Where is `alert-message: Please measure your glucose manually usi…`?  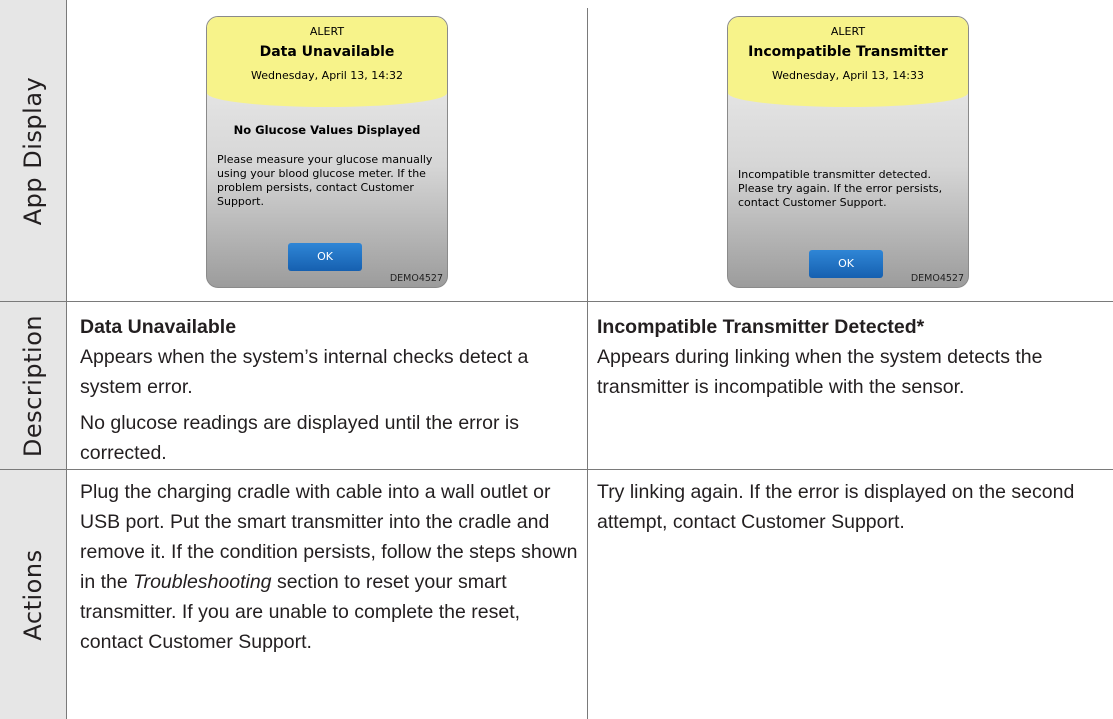 alert-message: Please measure your glucose manually usi… is located at coordinates (325, 180).